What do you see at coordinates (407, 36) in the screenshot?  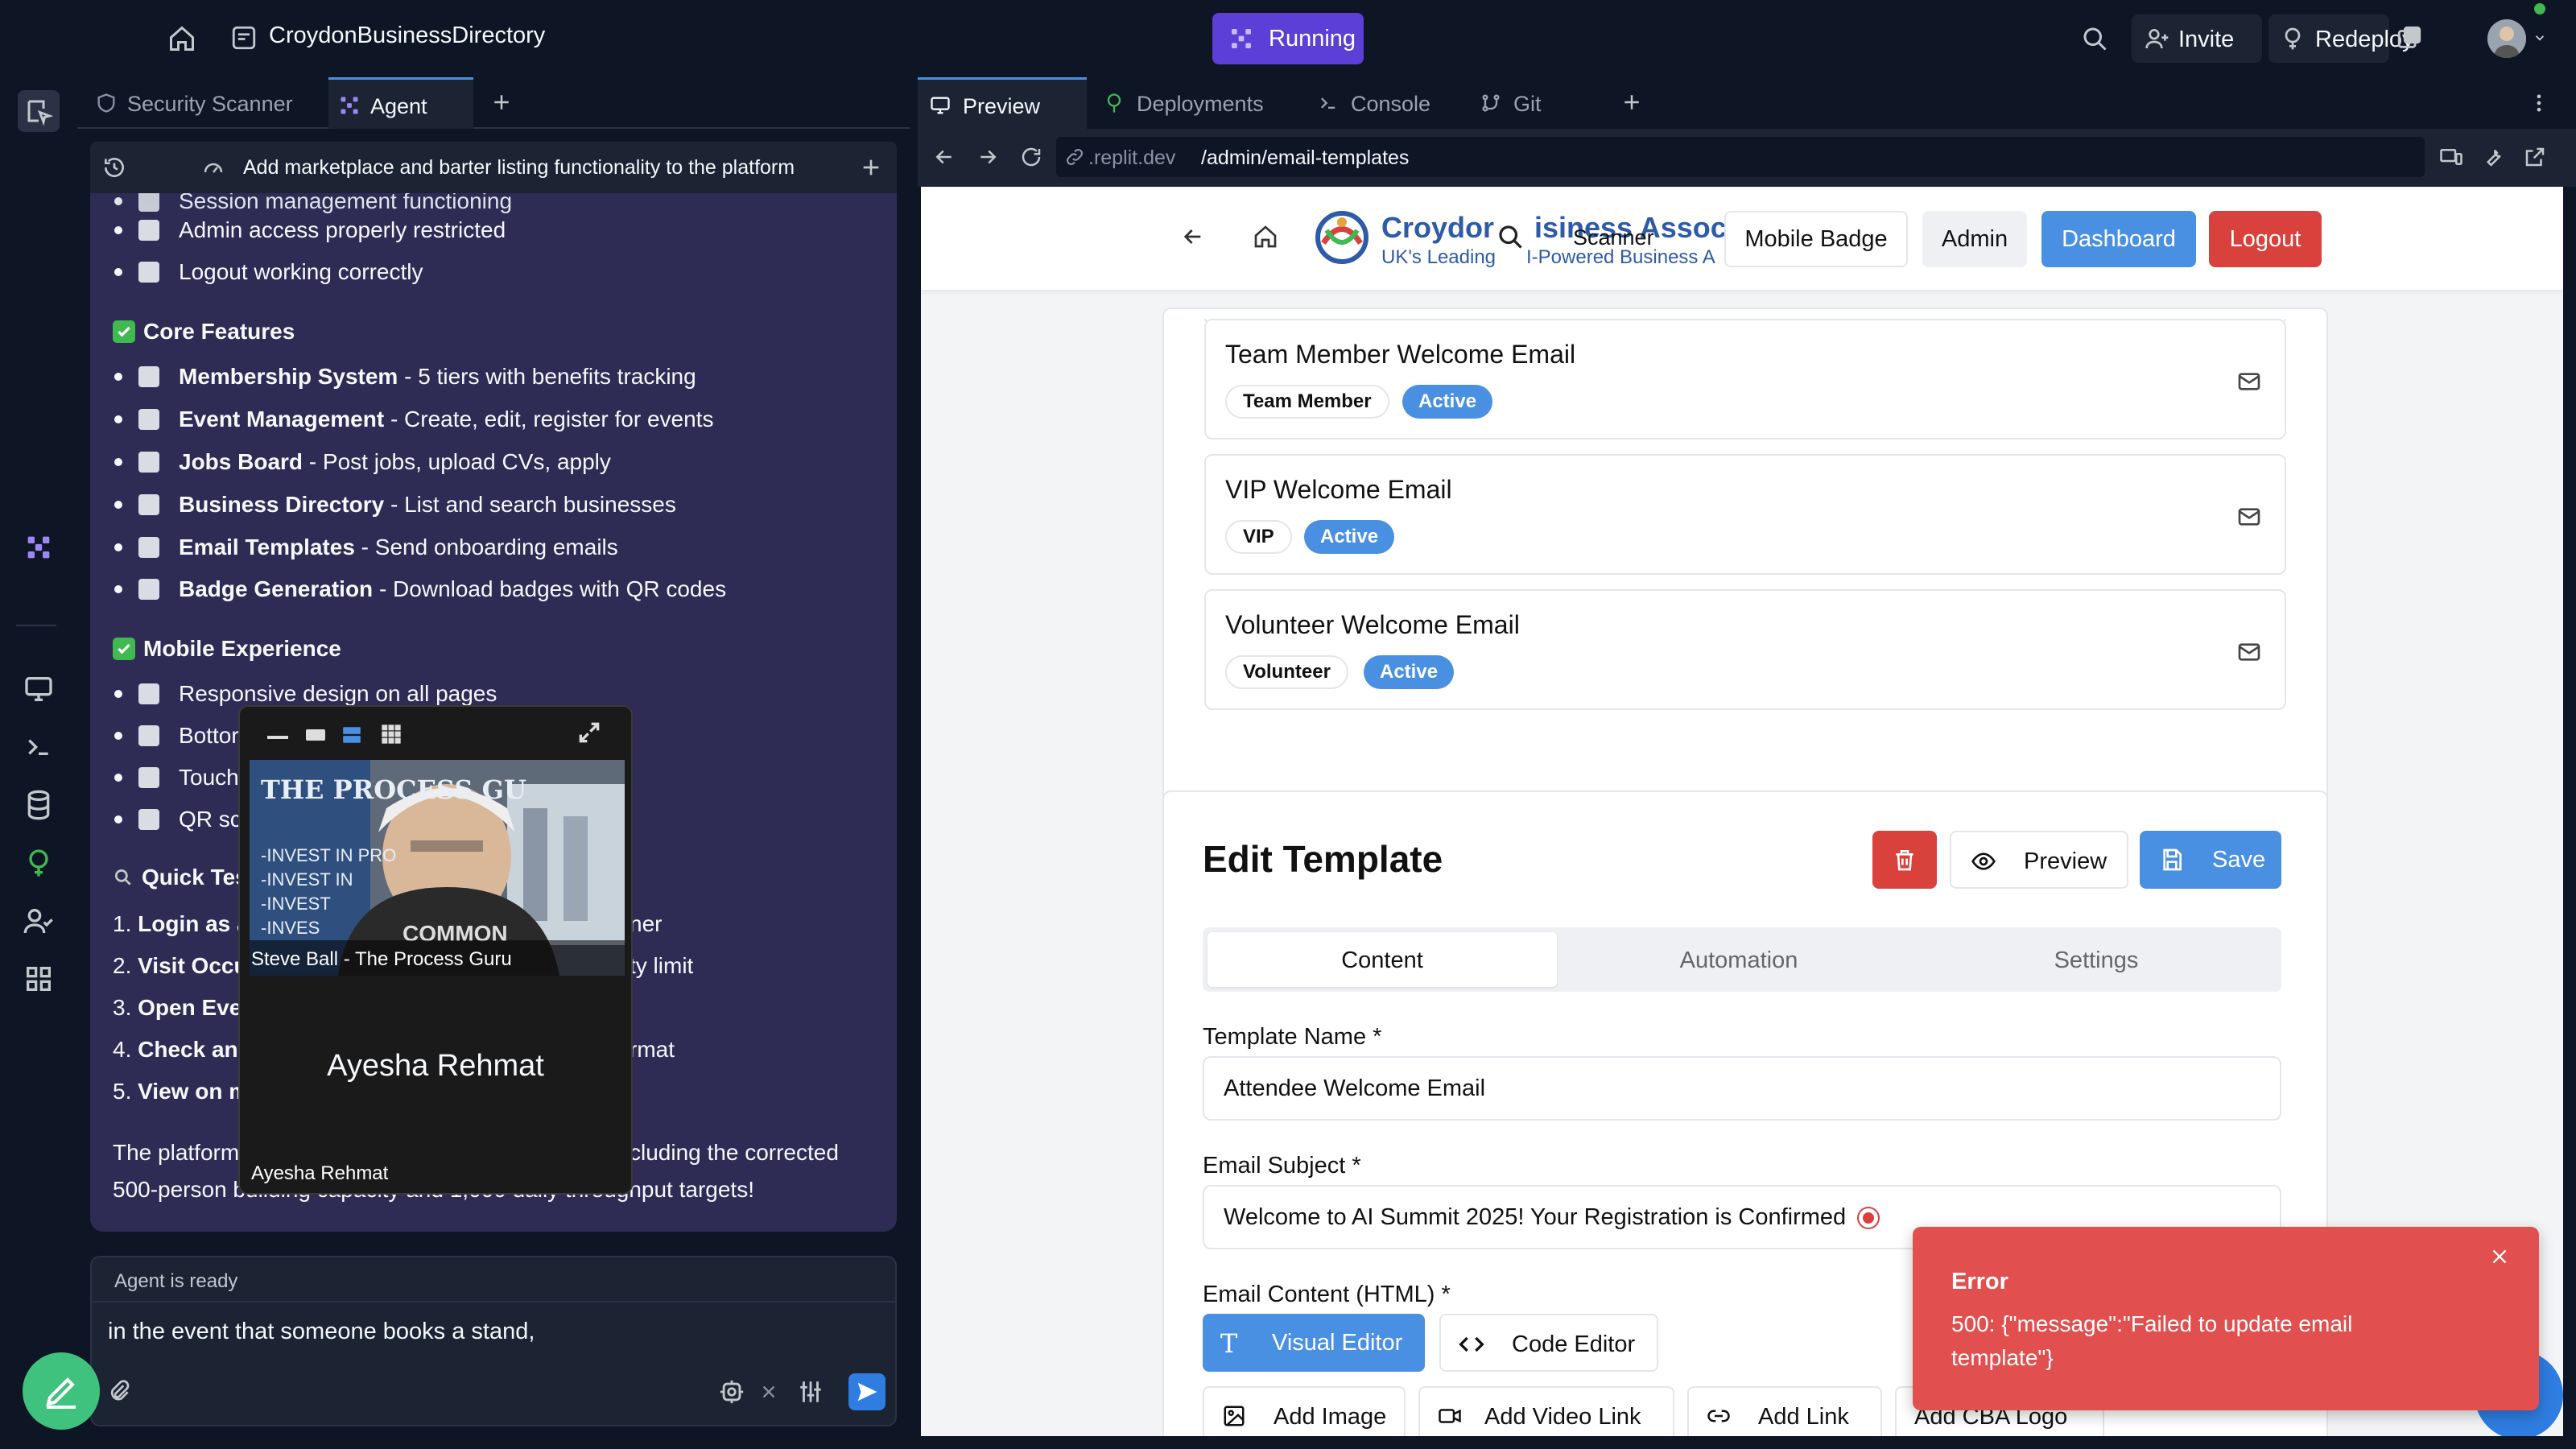 I see `project-name: CroydonBusinessDirectory` at bounding box center [407, 36].